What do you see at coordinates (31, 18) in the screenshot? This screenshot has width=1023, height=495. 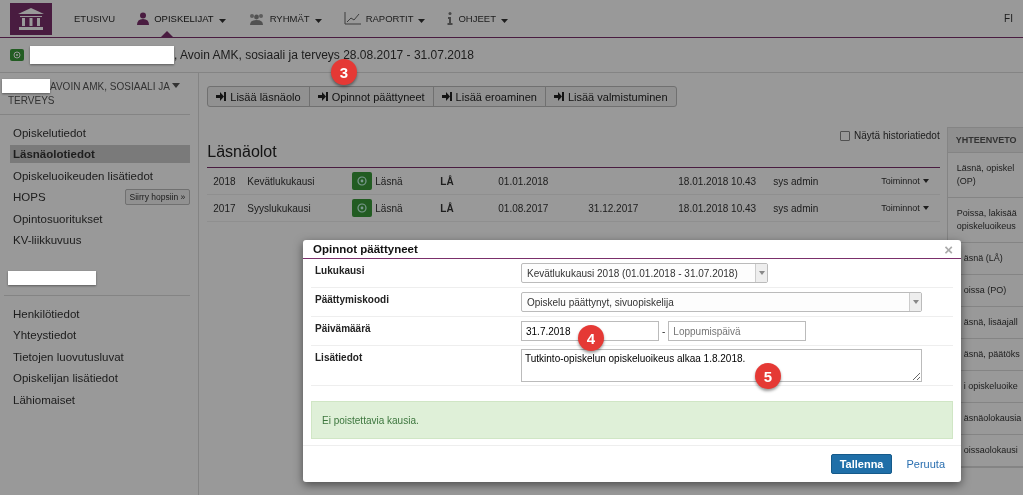 I see `logo-icon` at bounding box center [31, 18].